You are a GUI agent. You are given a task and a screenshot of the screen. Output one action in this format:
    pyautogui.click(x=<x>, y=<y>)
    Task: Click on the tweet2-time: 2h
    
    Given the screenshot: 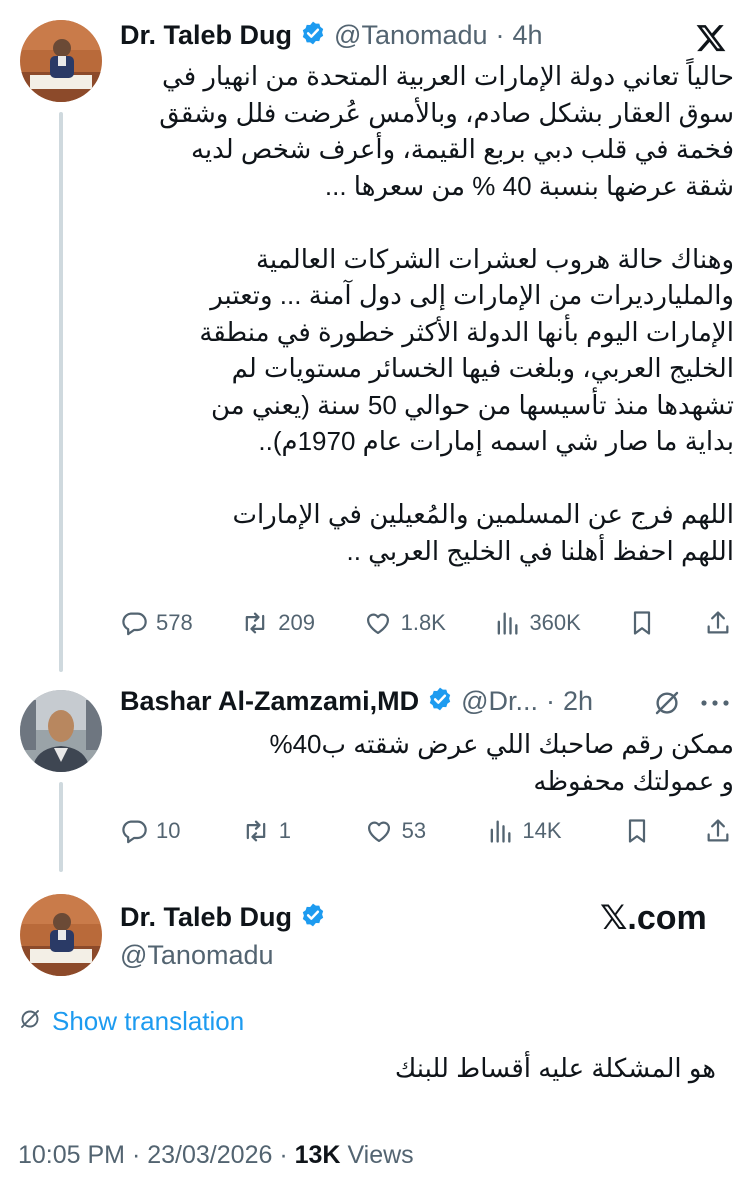 What is the action you would take?
    pyautogui.click(x=578, y=701)
    